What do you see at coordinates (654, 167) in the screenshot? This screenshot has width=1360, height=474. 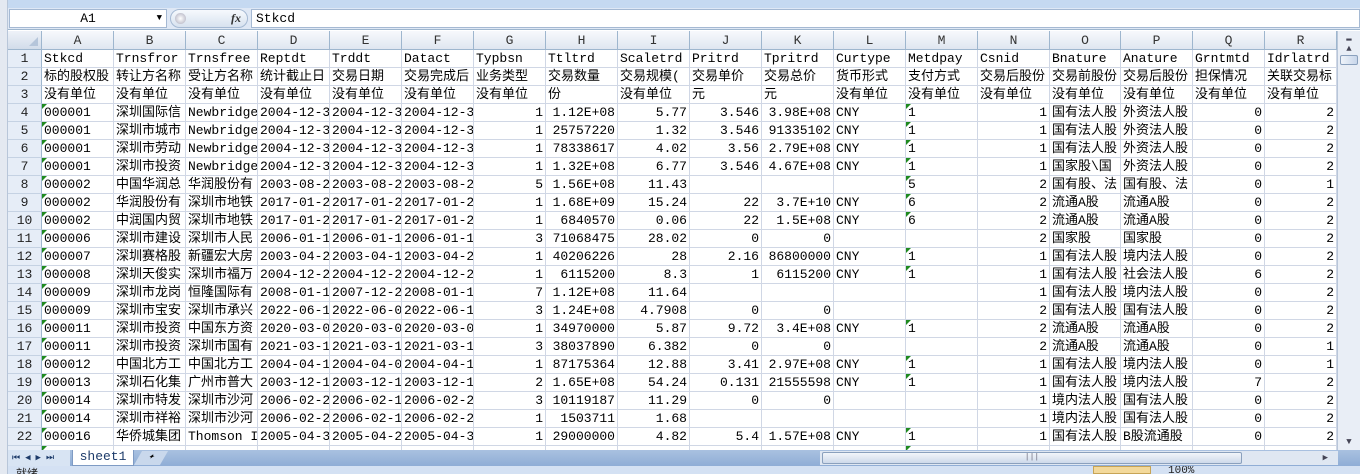 I see `cell-I7: 6.77` at bounding box center [654, 167].